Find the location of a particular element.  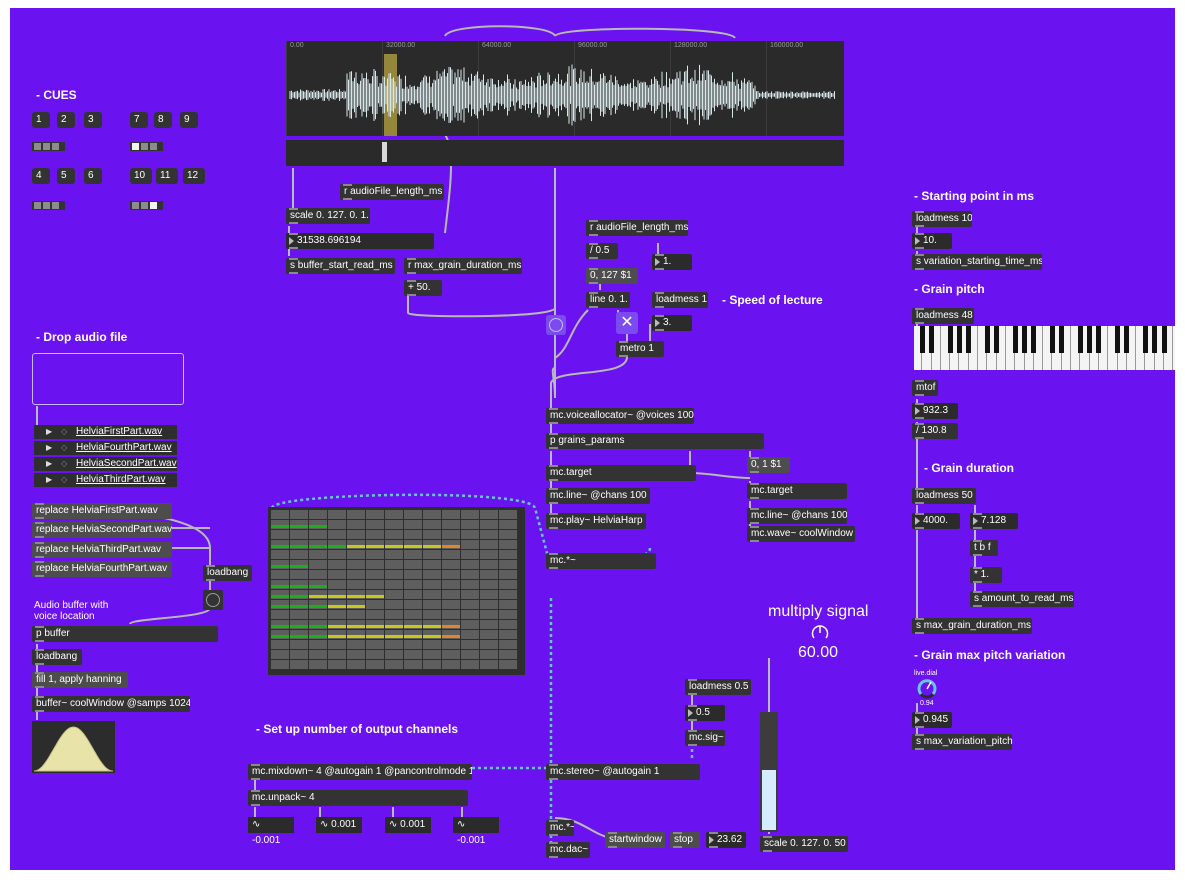

piano-keyboard is located at coordinates (1044, 348).